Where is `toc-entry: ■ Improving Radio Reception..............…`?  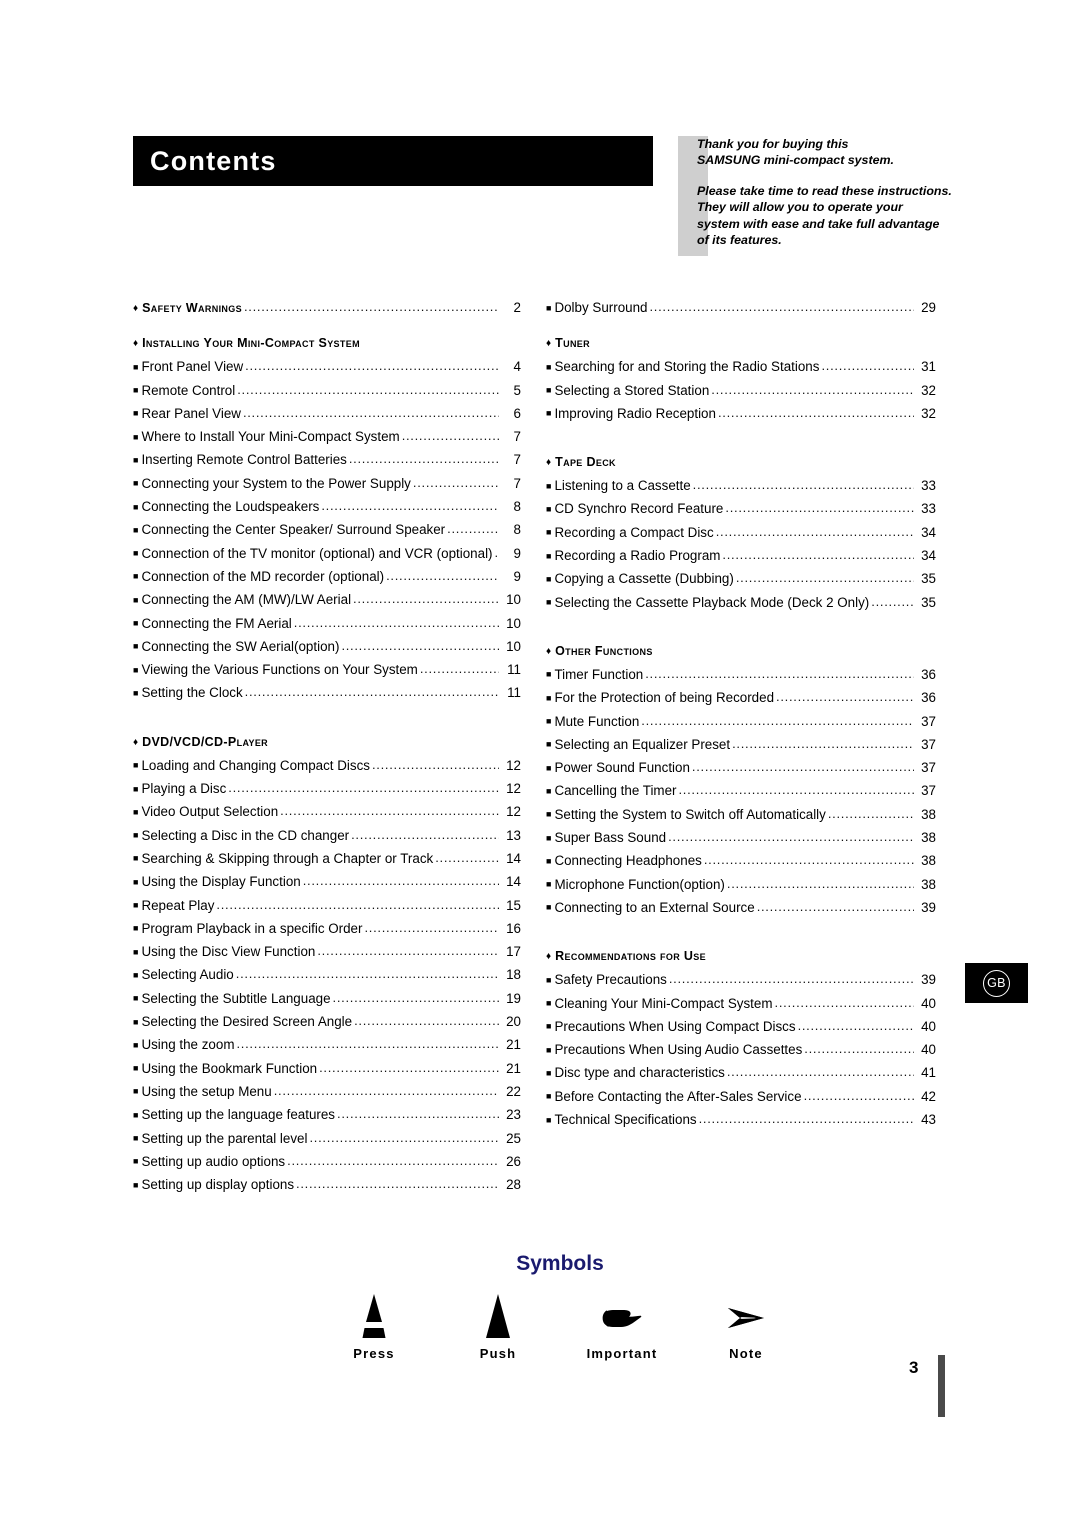
toc-entry: ■ Improving Radio Reception..............… is located at coordinates (741, 413).